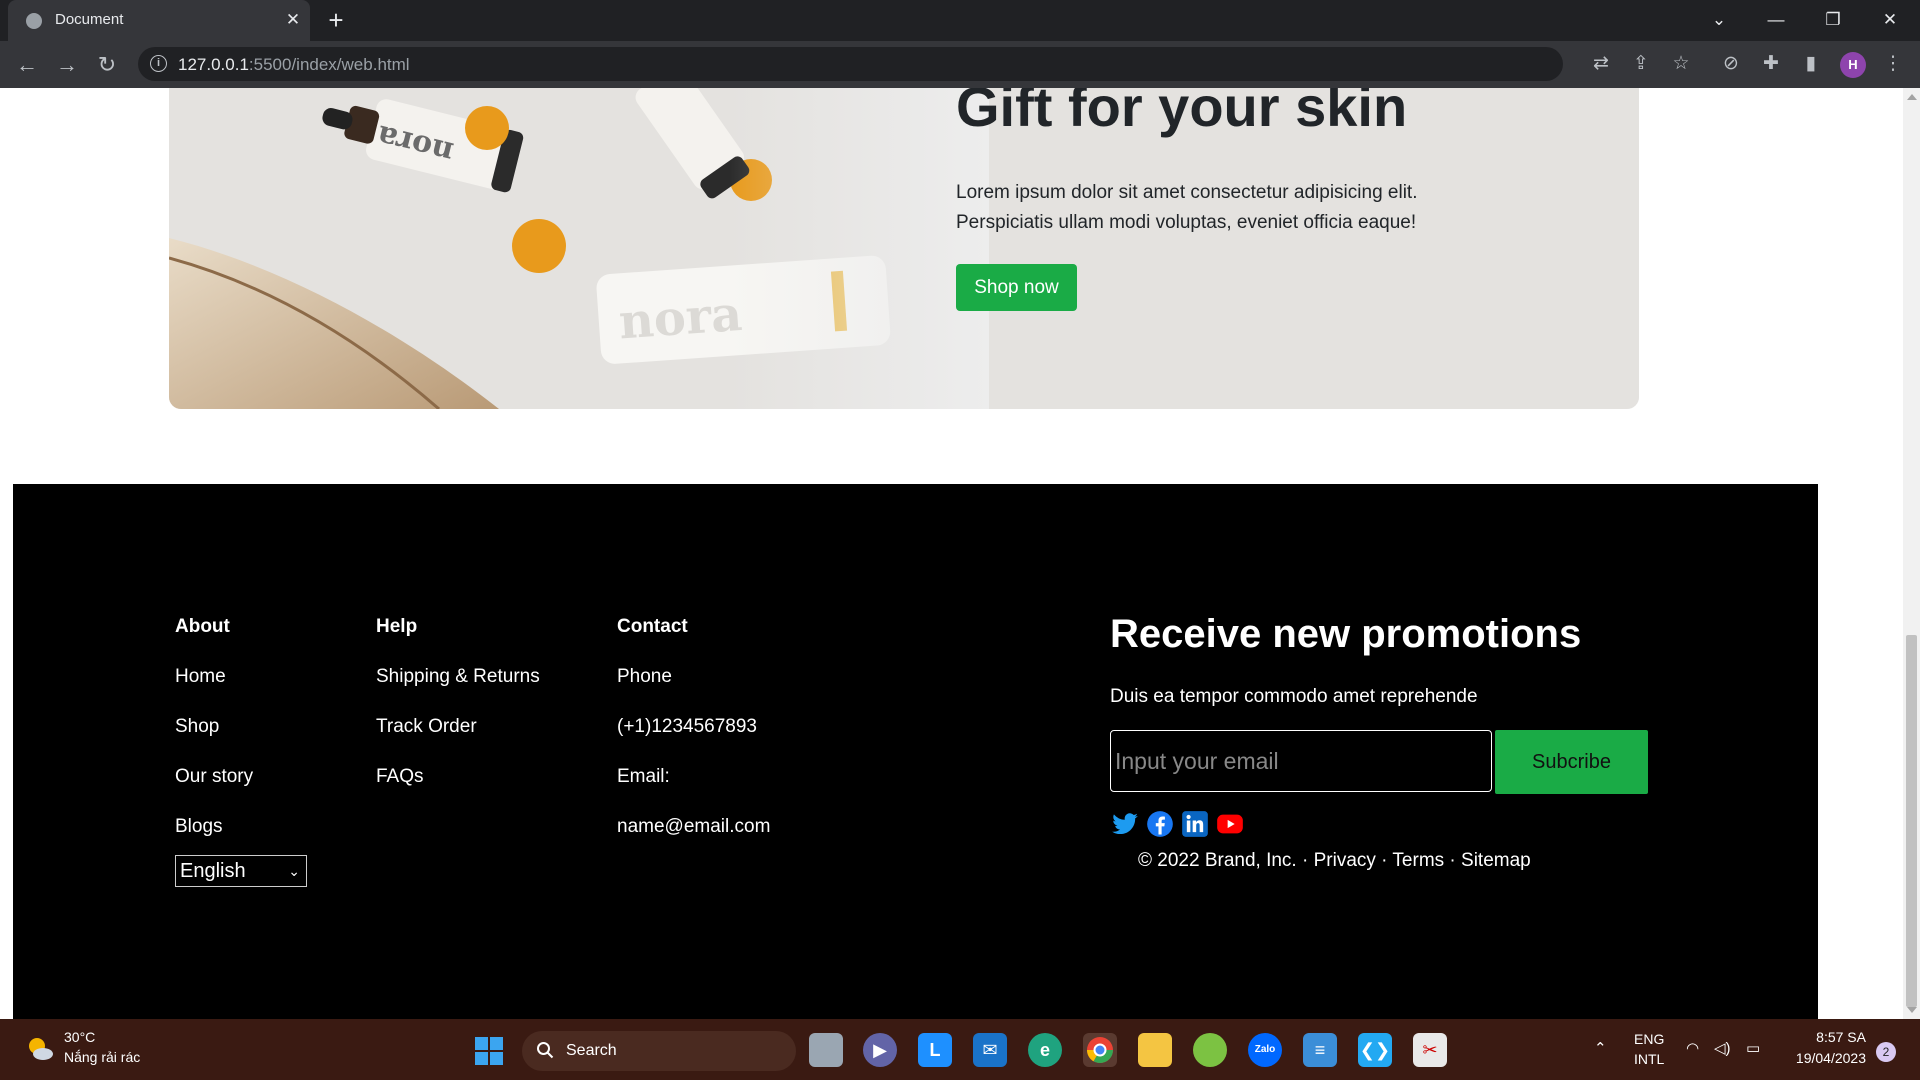 This screenshot has width=1920, height=1080. I want to click on close-window-icon: ✕, so click(1890, 20).